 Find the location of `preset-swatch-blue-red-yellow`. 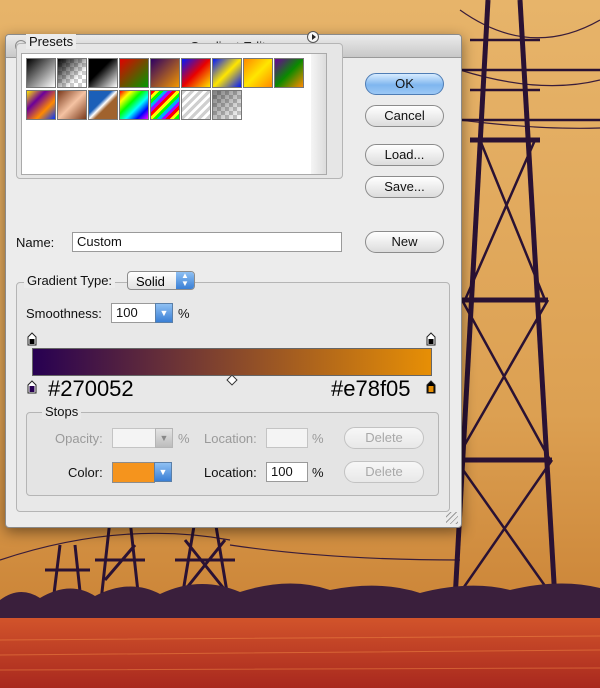

preset-swatch-blue-red-yellow is located at coordinates (196, 73).